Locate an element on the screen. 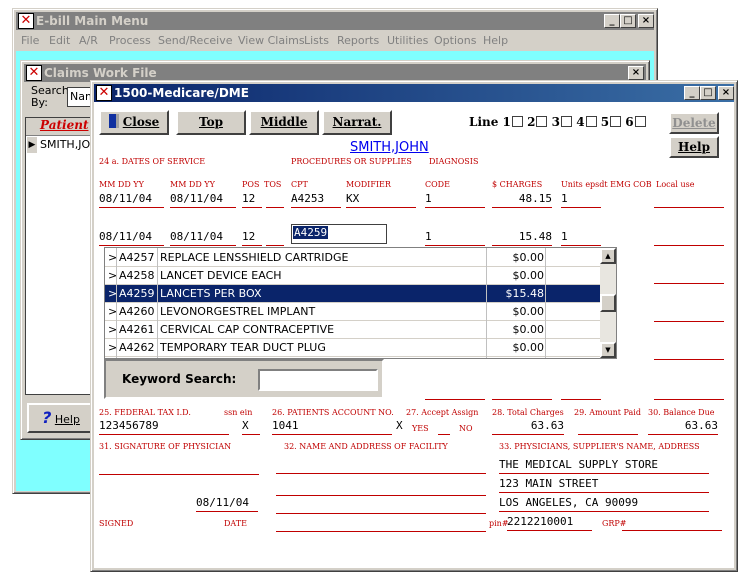  patient-column-header: Patient is located at coordinates (61, 127).